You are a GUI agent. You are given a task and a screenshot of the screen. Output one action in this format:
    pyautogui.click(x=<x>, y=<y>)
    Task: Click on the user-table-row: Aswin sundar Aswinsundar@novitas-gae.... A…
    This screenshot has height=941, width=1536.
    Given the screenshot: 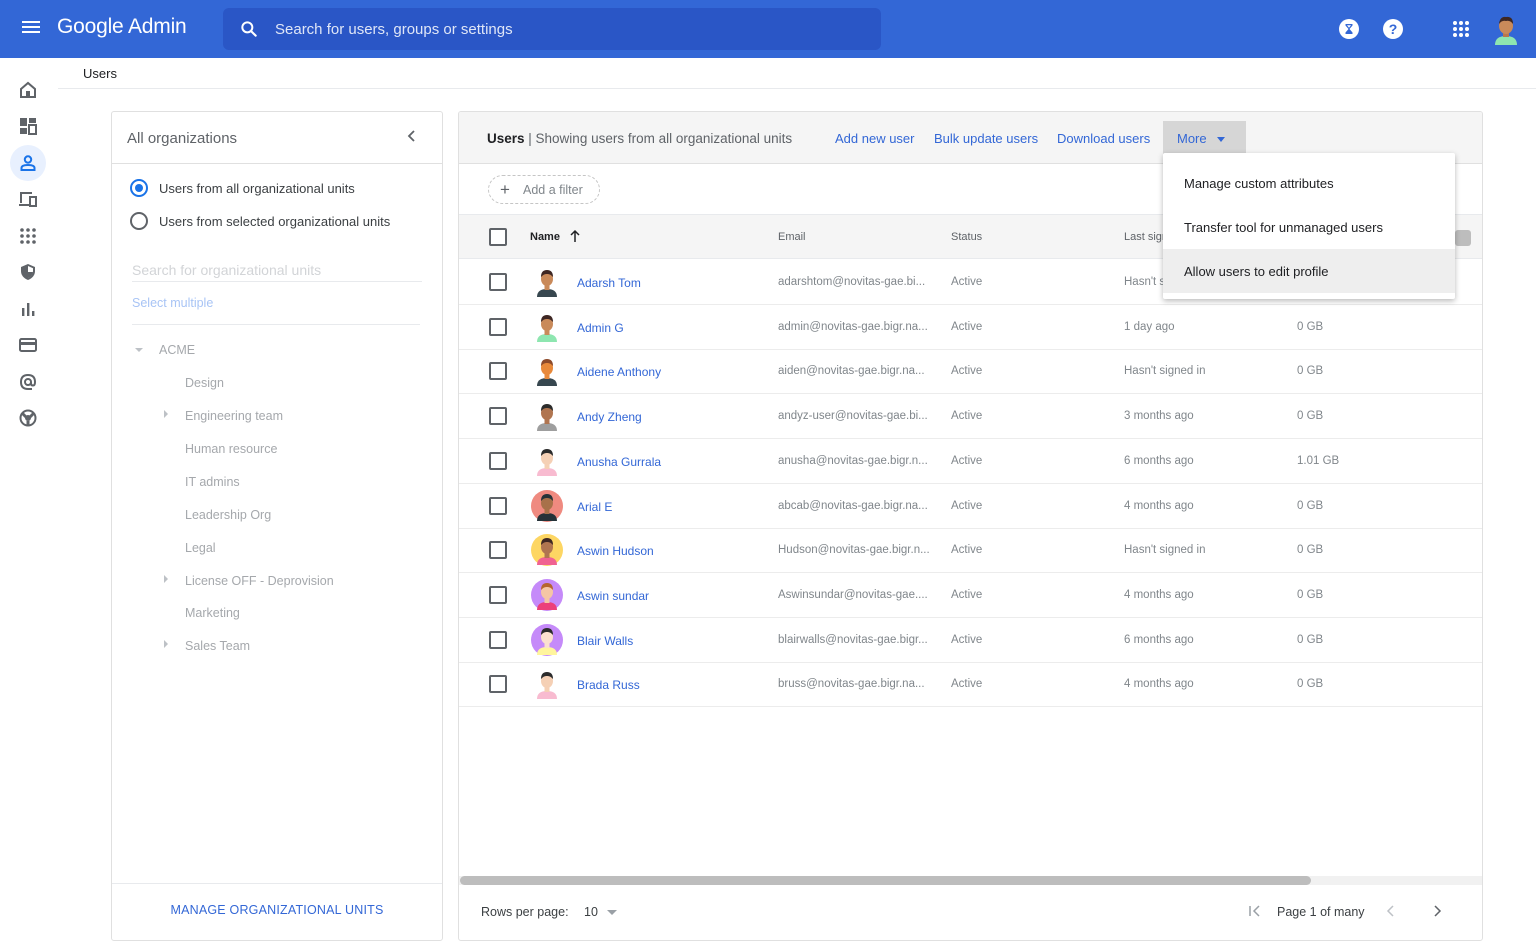 What is the action you would take?
    pyautogui.click(x=970, y=595)
    